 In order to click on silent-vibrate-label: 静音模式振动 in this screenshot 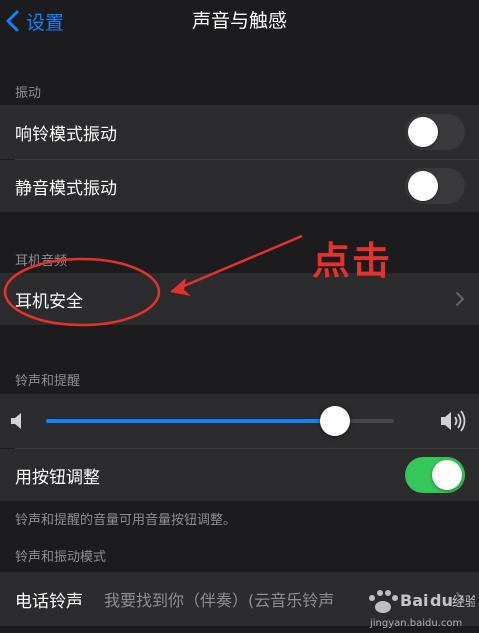, I will do `click(66, 188)`.